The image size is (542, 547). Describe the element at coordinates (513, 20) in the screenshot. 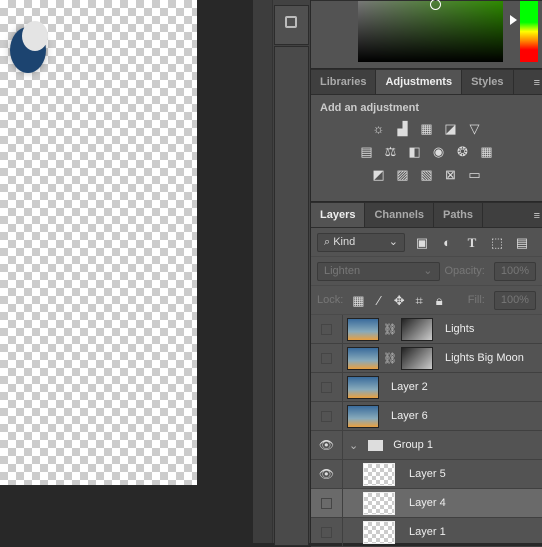

I see `hue-slider-arrow` at that location.